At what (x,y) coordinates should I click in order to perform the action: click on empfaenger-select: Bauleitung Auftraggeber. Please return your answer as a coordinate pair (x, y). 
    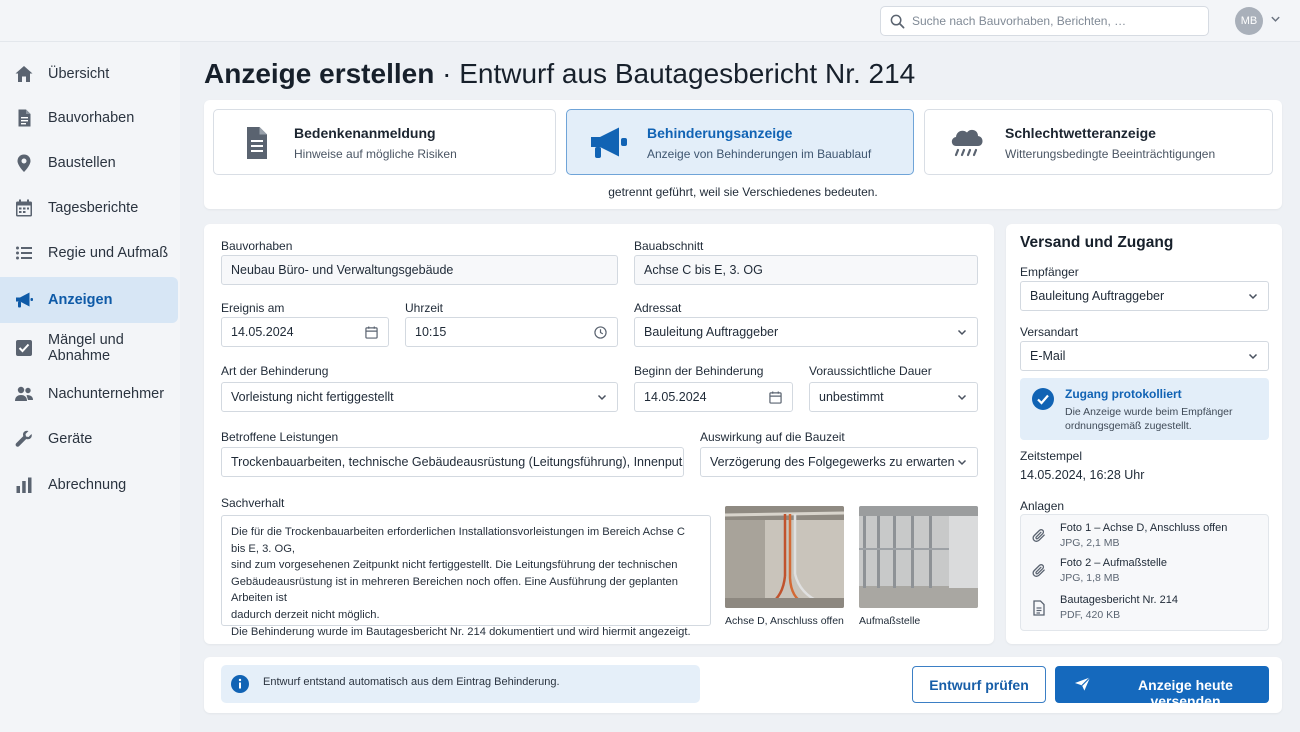
    Looking at the image, I should click on (1144, 296).